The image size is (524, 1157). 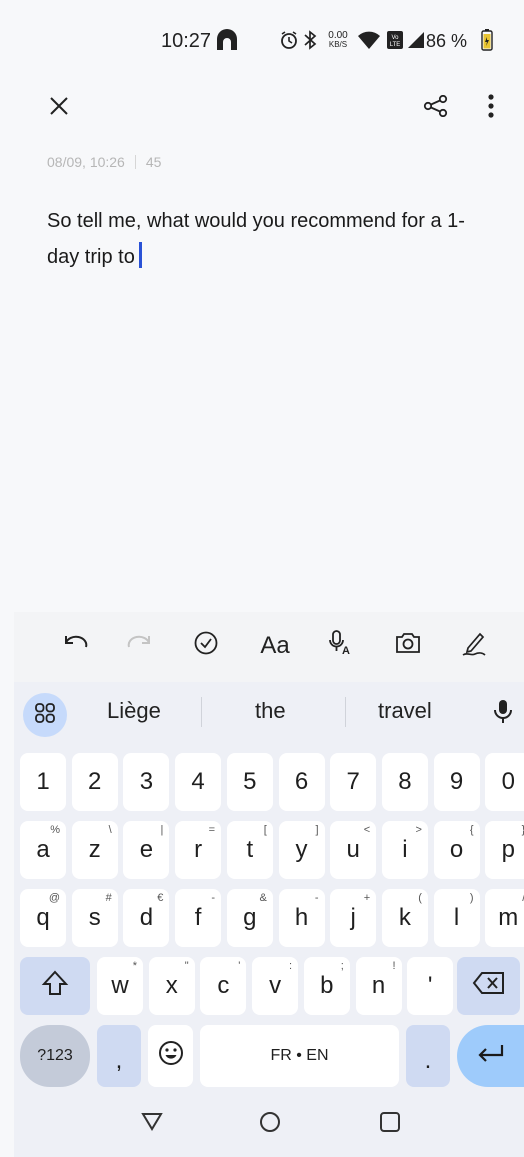 I want to click on key-l: l), so click(x=456, y=918).